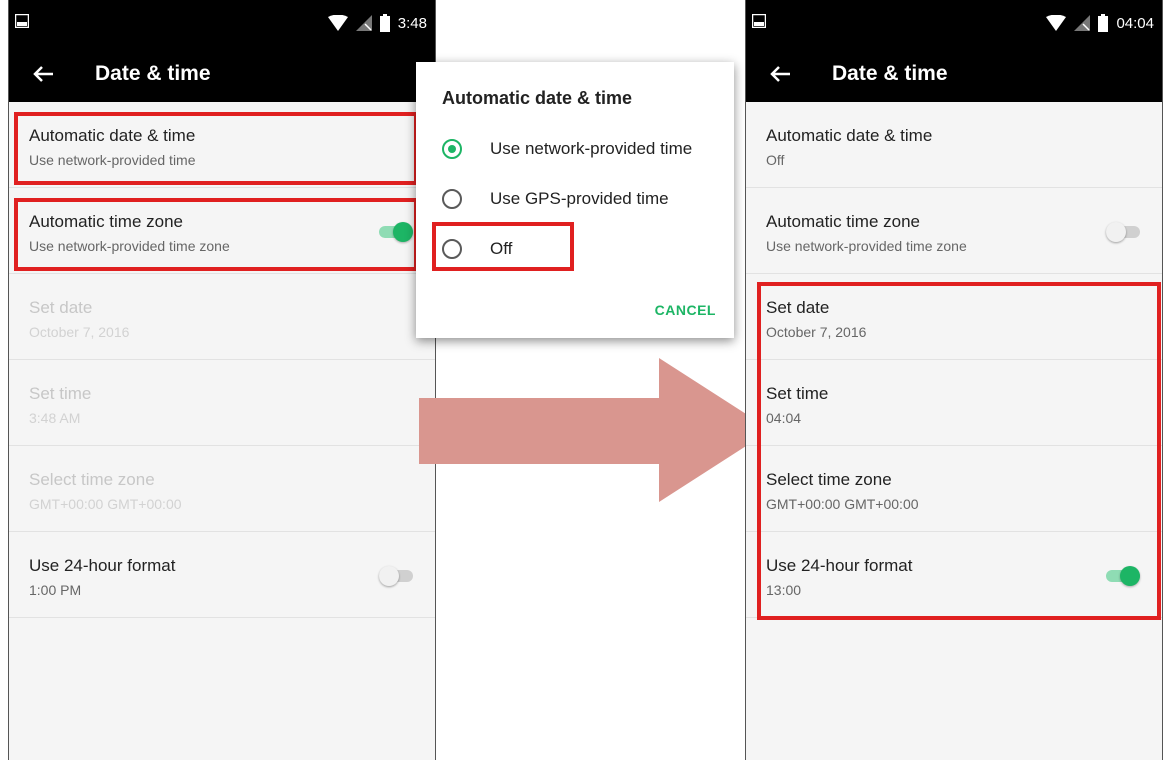 The image size is (1168, 760). Describe the element at coordinates (784, 418) in the screenshot. I see `setting-subtitle: 04:04` at that location.